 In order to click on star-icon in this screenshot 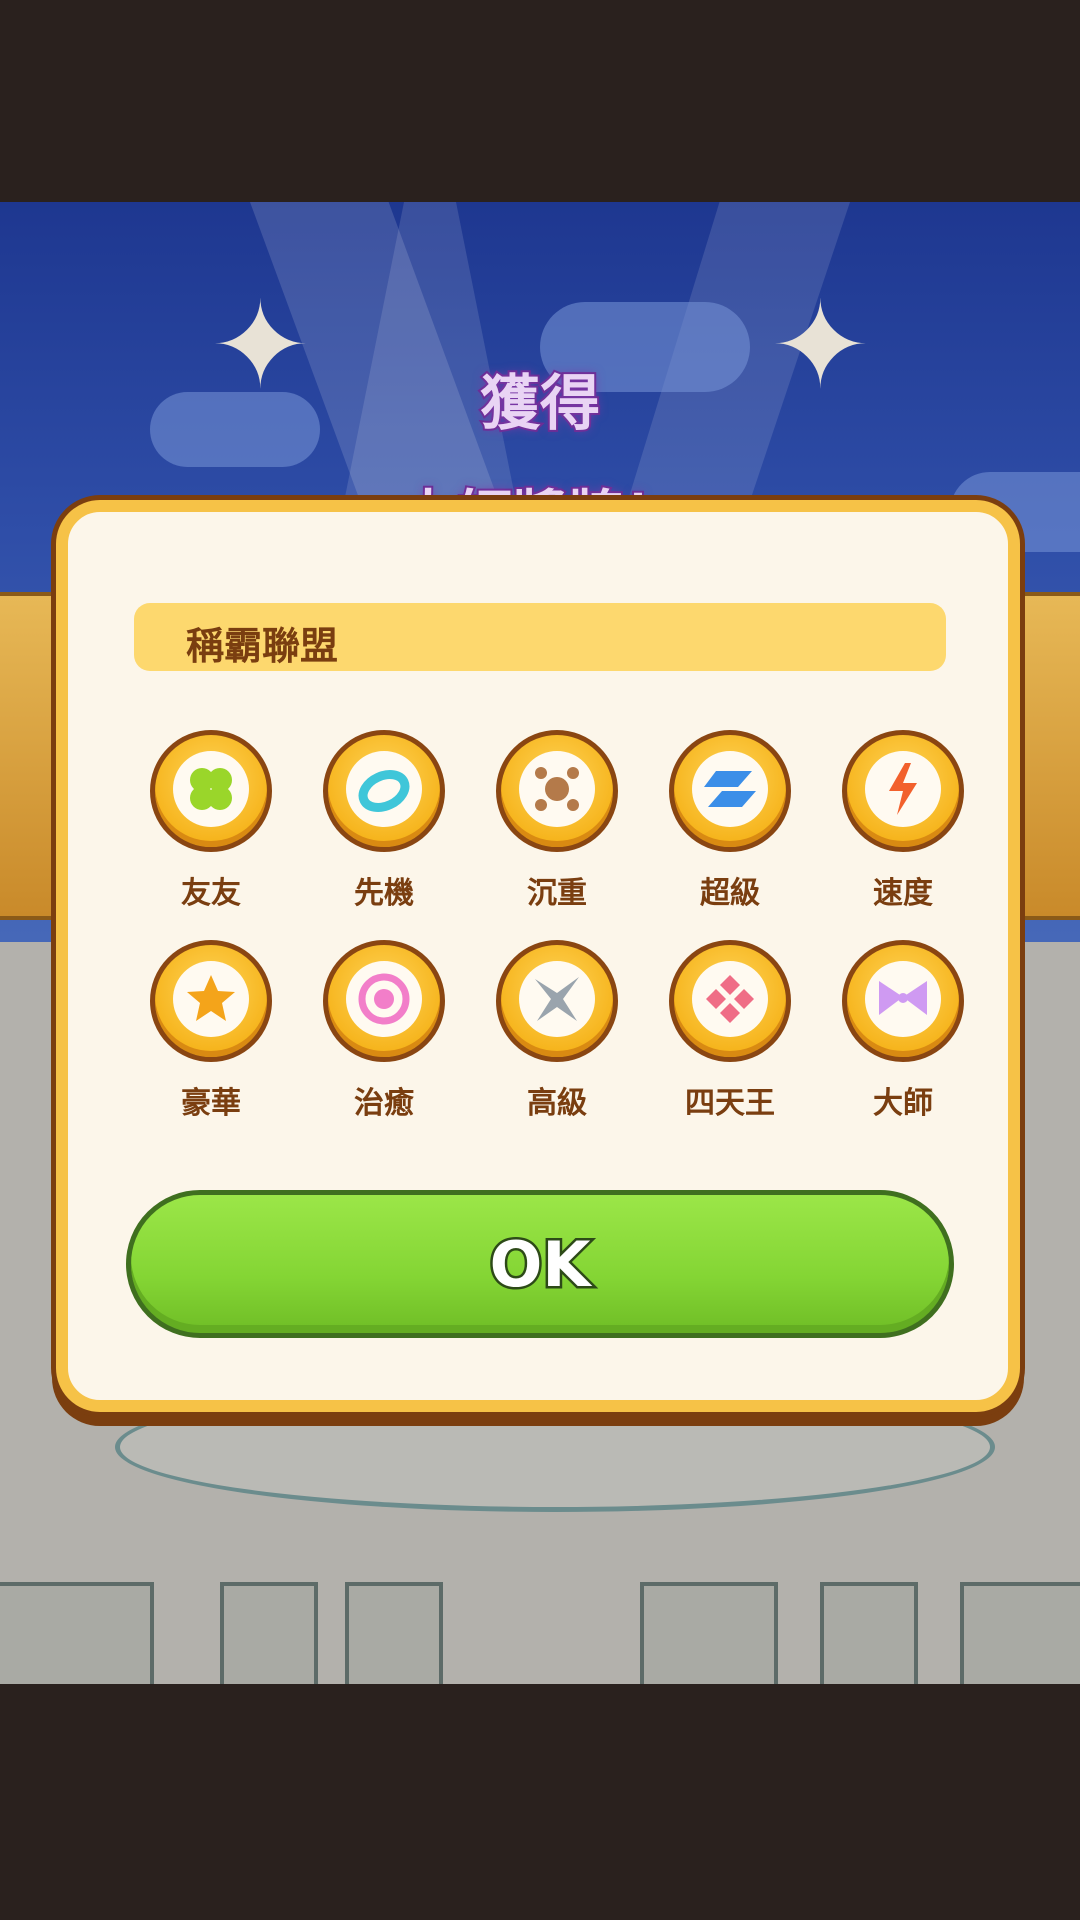, I will do `click(211, 998)`.